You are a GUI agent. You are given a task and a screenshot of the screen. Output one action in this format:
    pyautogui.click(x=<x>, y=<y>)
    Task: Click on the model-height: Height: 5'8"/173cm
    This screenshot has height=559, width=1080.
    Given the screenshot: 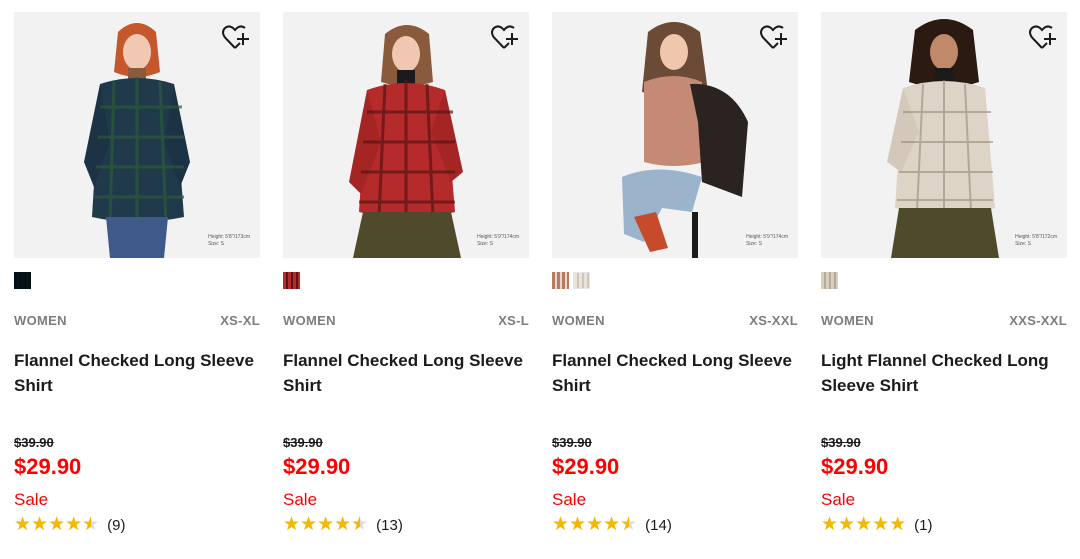 What is the action you would take?
    pyautogui.click(x=229, y=237)
    